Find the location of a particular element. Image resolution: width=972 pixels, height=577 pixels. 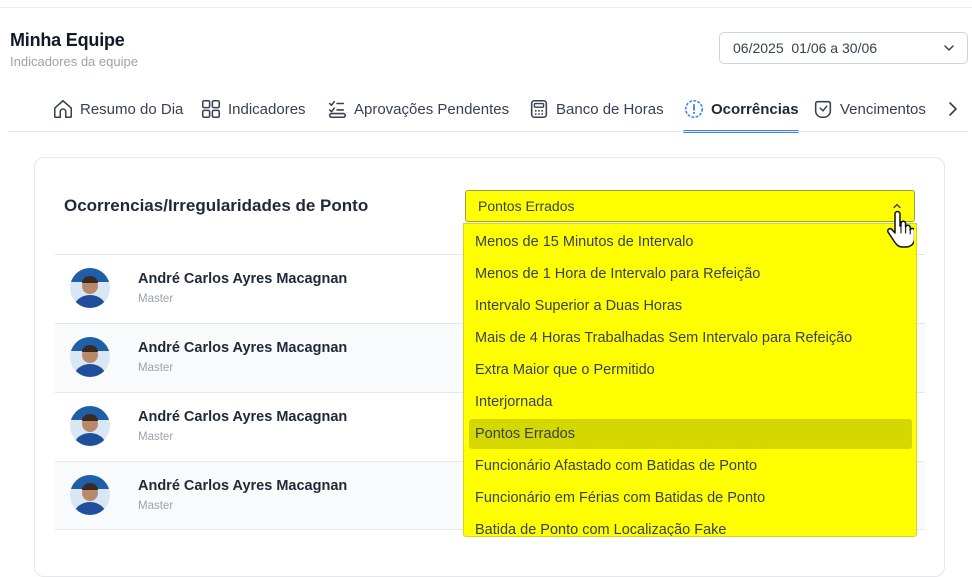

tab-vencimentos: Vencimentos is located at coordinates (869, 109).